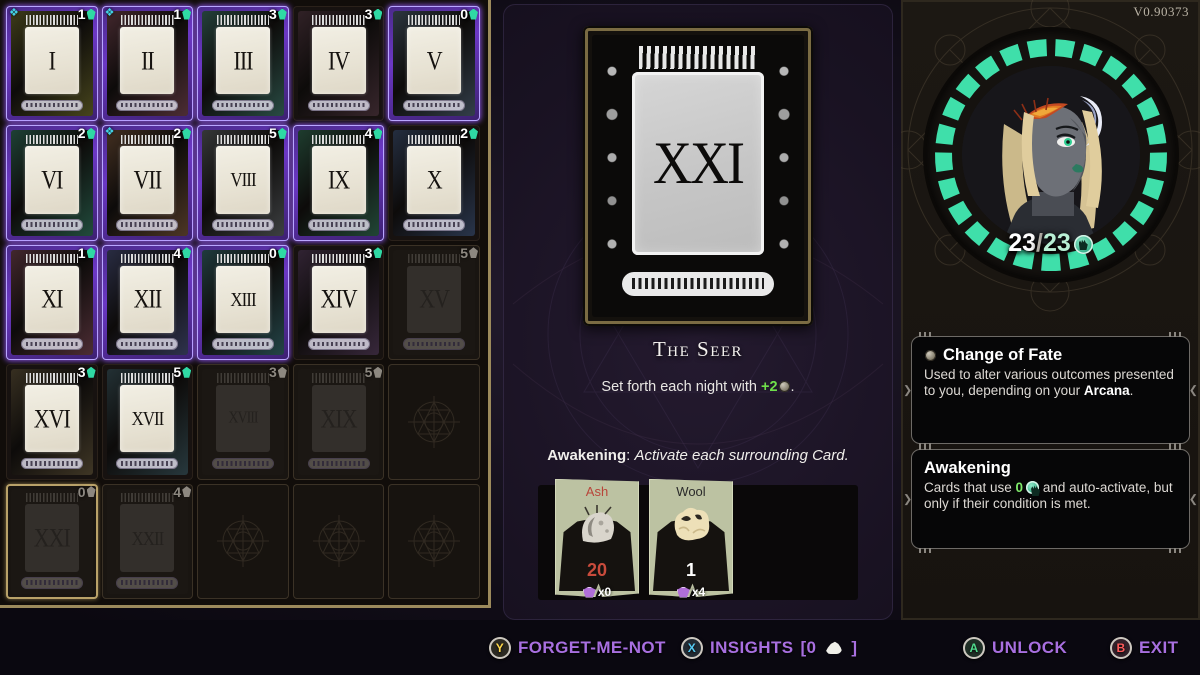 The height and width of the screenshot is (675, 1200). I want to click on card-numeral: IV, so click(338, 60).